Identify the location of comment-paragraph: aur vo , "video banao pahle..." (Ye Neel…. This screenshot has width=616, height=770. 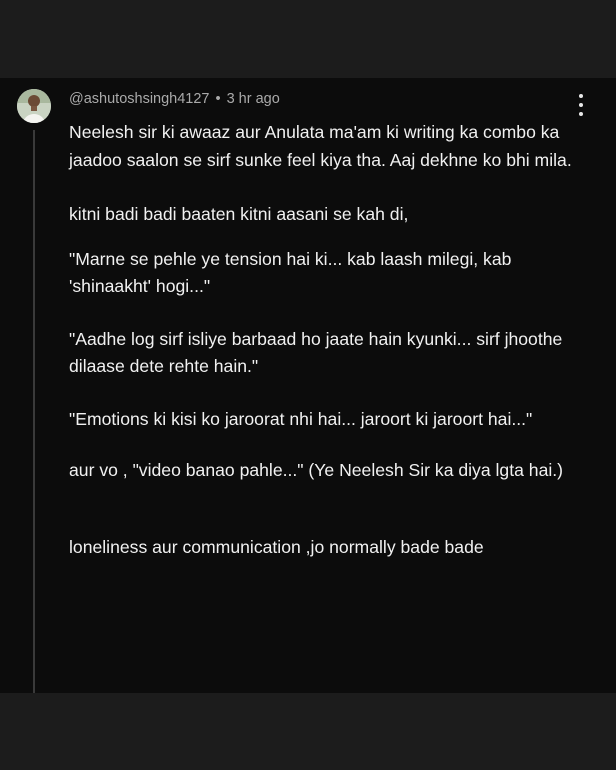
(316, 470).